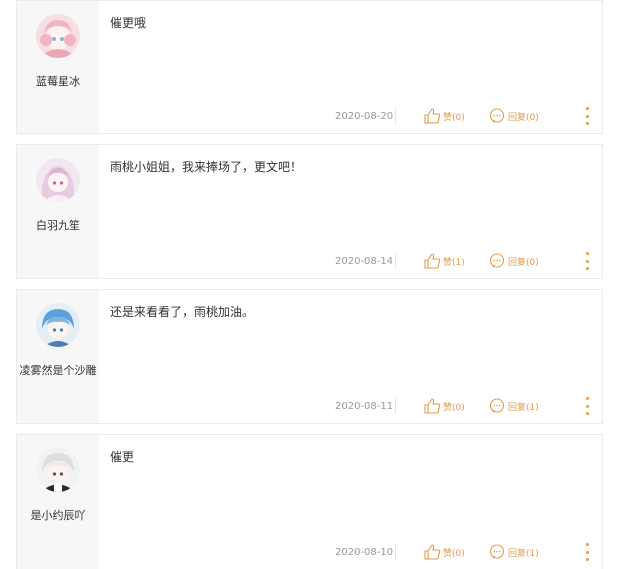 This screenshot has width=640, height=569. Describe the element at coordinates (58, 211) in the screenshot. I see `user-panel: 白羽九笙` at that location.